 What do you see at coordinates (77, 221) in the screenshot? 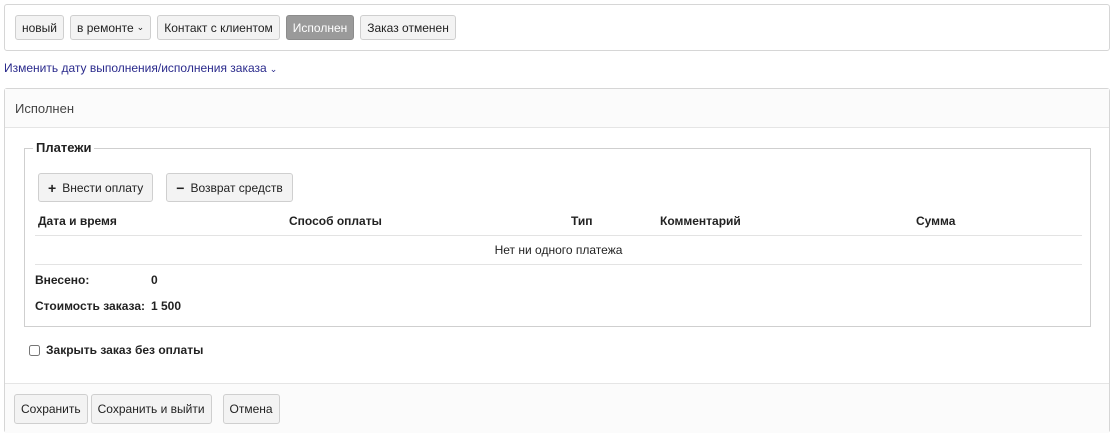
I see `column-header-datetime: Дата и время` at bounding box center [77, 221].